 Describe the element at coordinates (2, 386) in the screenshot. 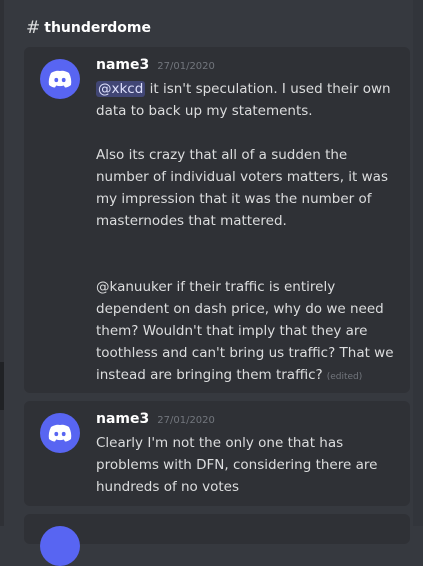

I see `scrollbar-thumb` at that location.